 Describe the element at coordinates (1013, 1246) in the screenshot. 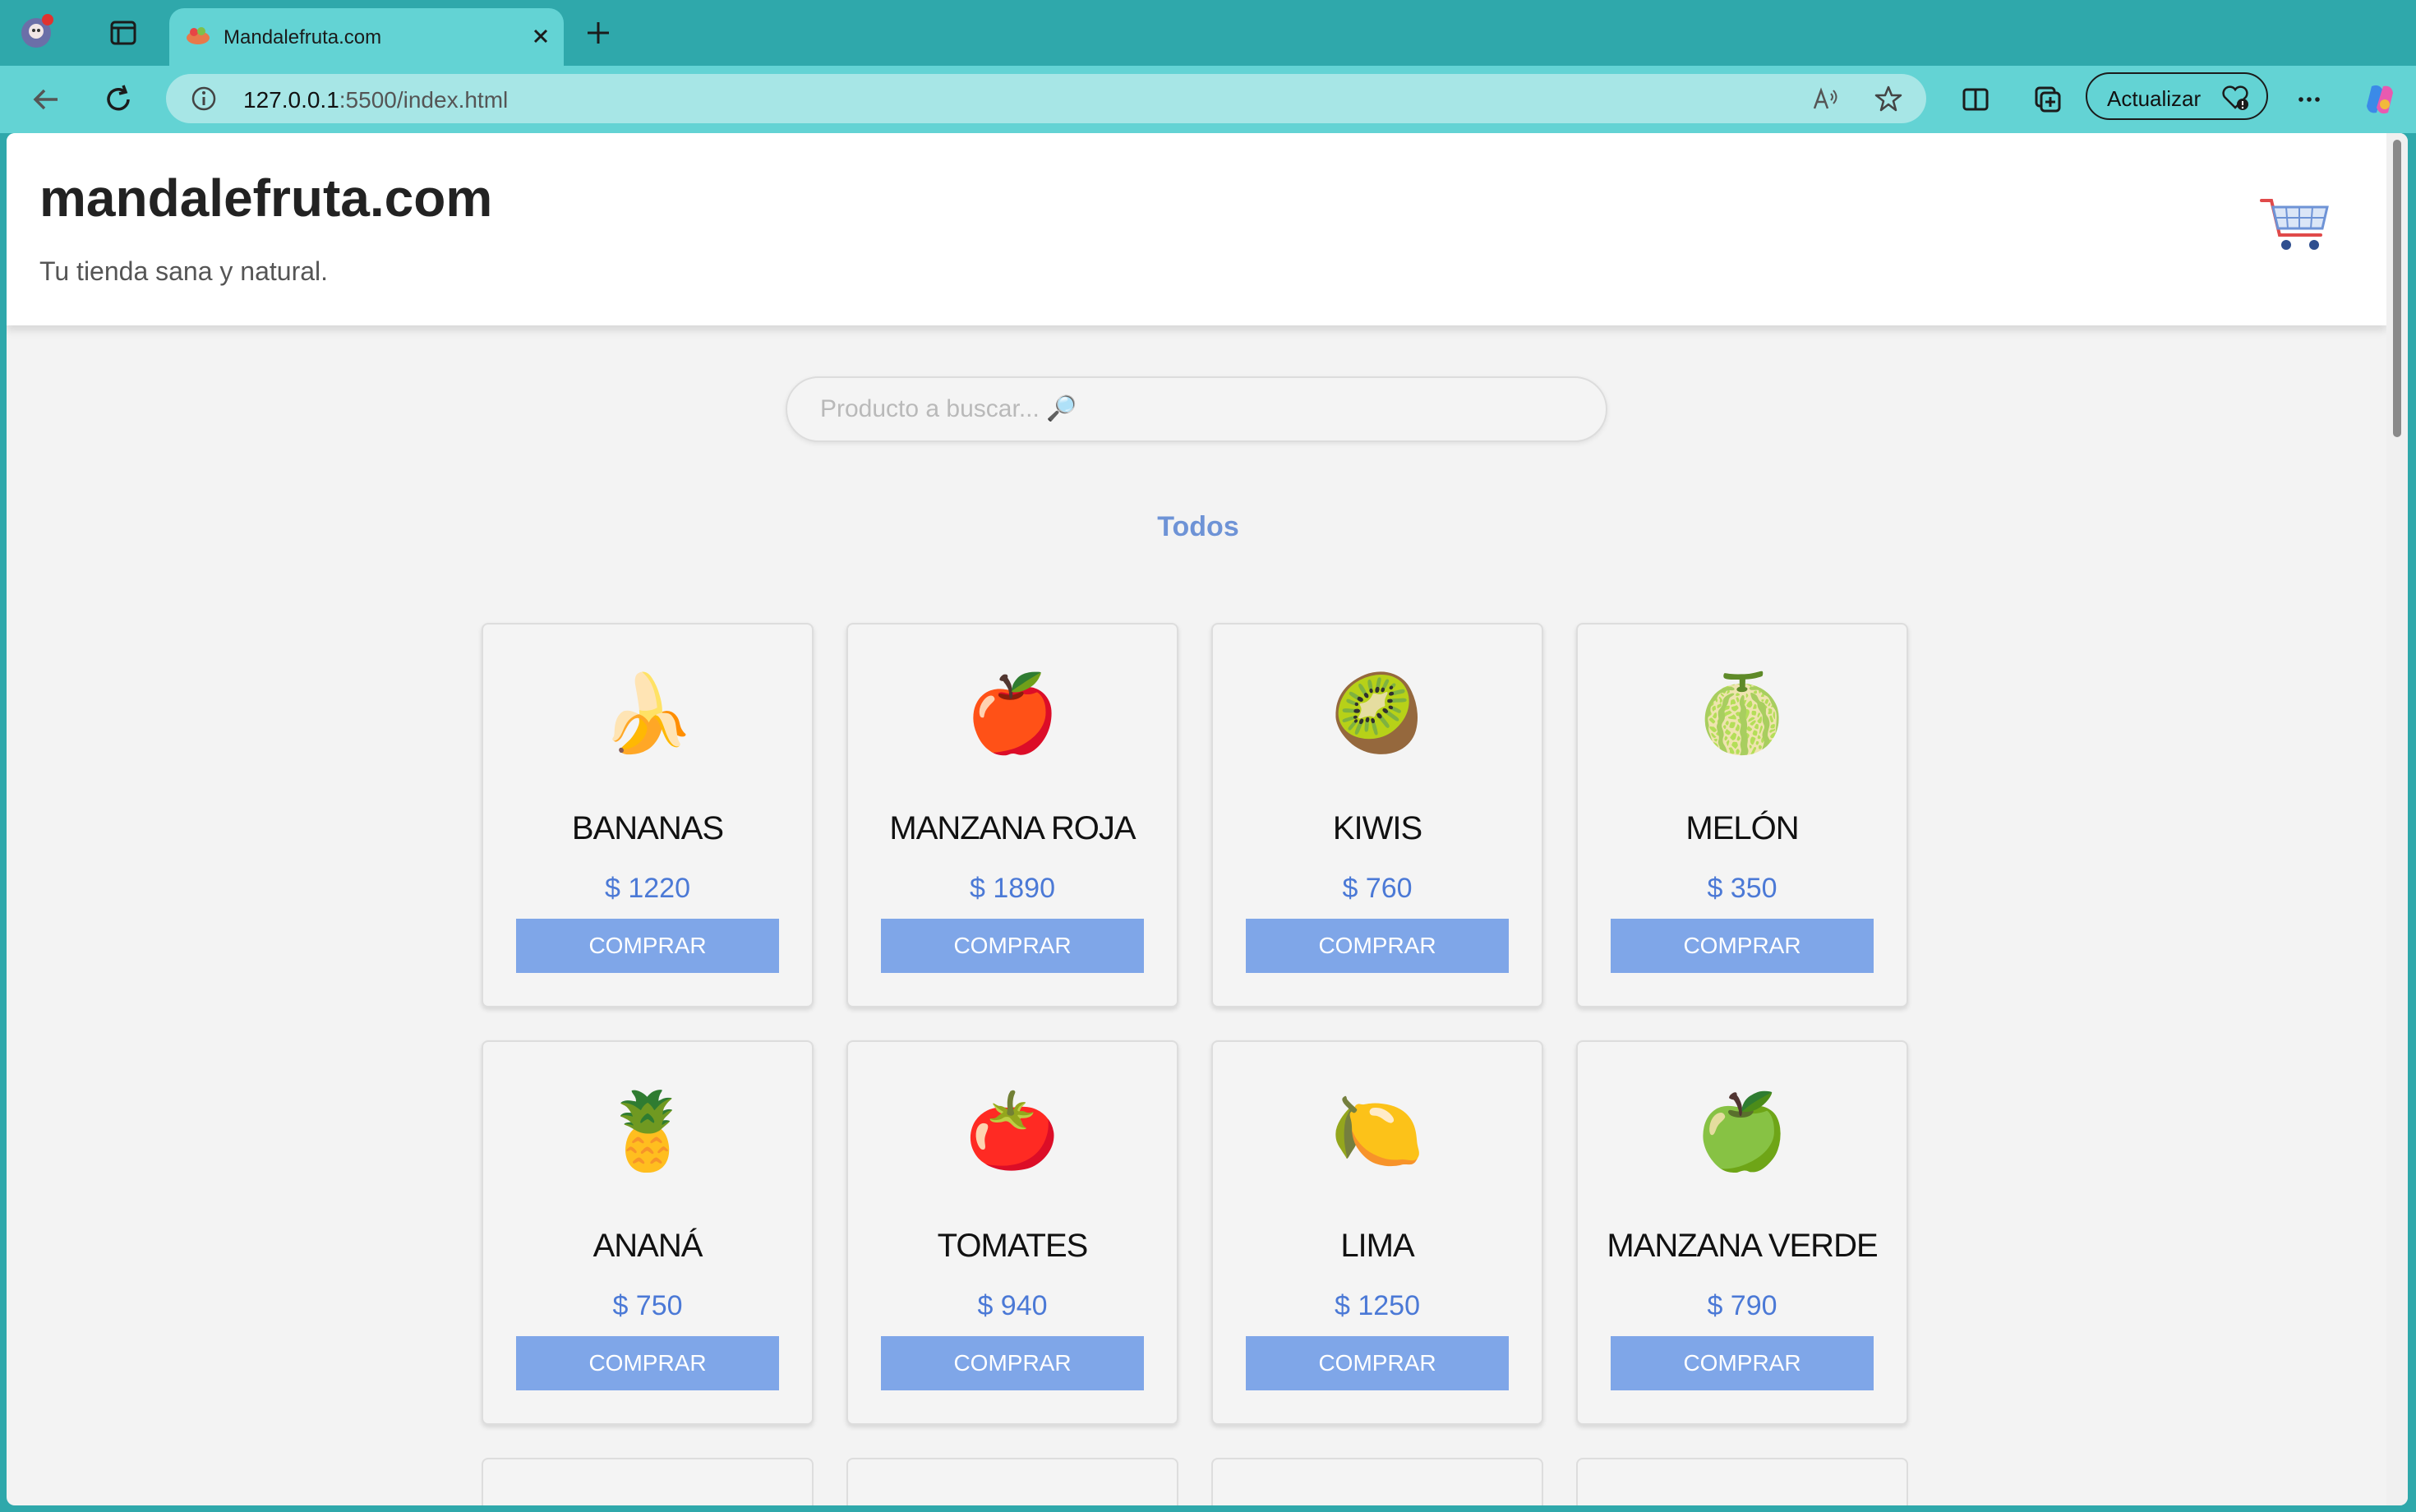

I see `product-name: TOMATES` at that location.